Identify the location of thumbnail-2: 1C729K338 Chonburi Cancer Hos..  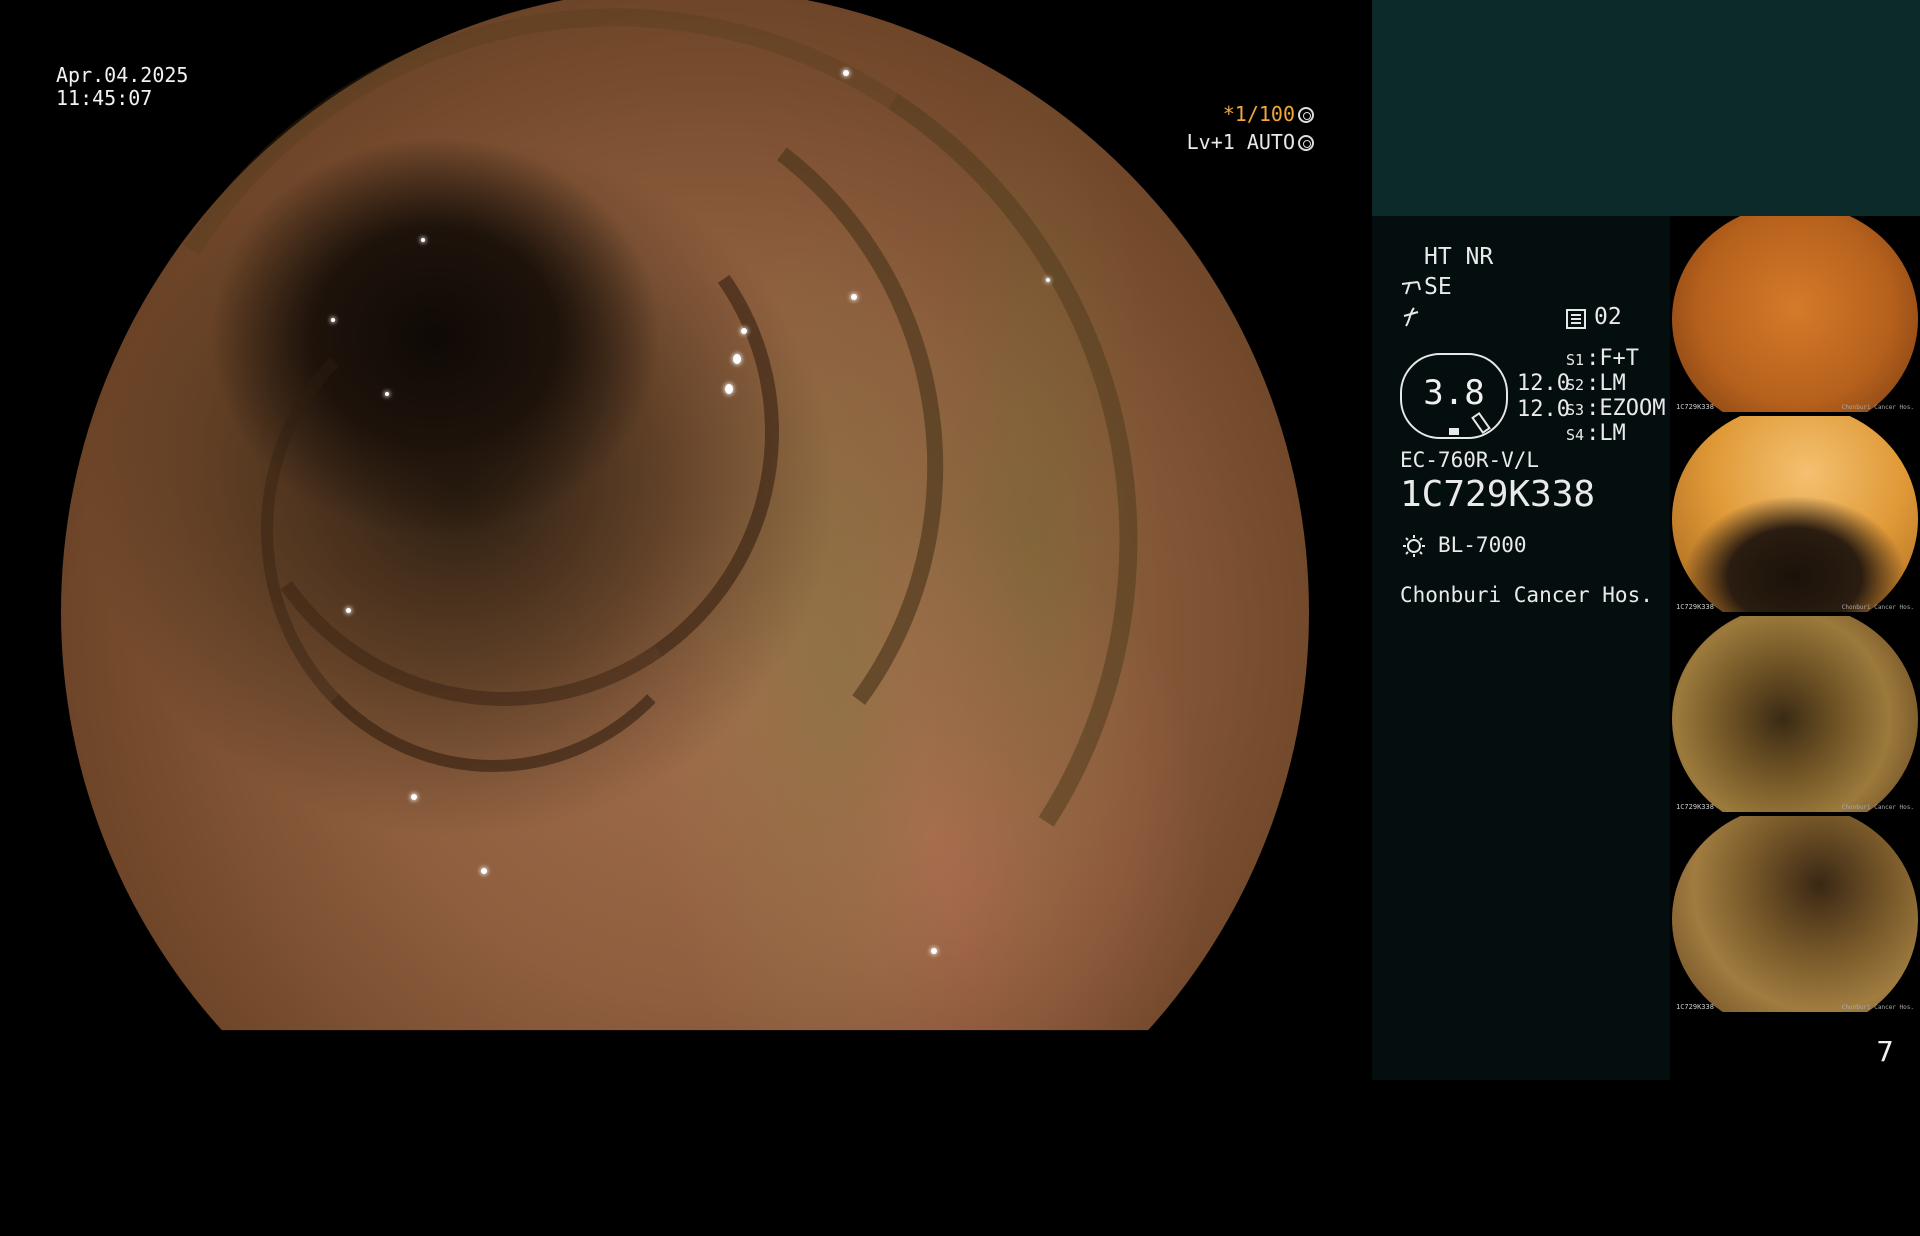
(1795, 514).